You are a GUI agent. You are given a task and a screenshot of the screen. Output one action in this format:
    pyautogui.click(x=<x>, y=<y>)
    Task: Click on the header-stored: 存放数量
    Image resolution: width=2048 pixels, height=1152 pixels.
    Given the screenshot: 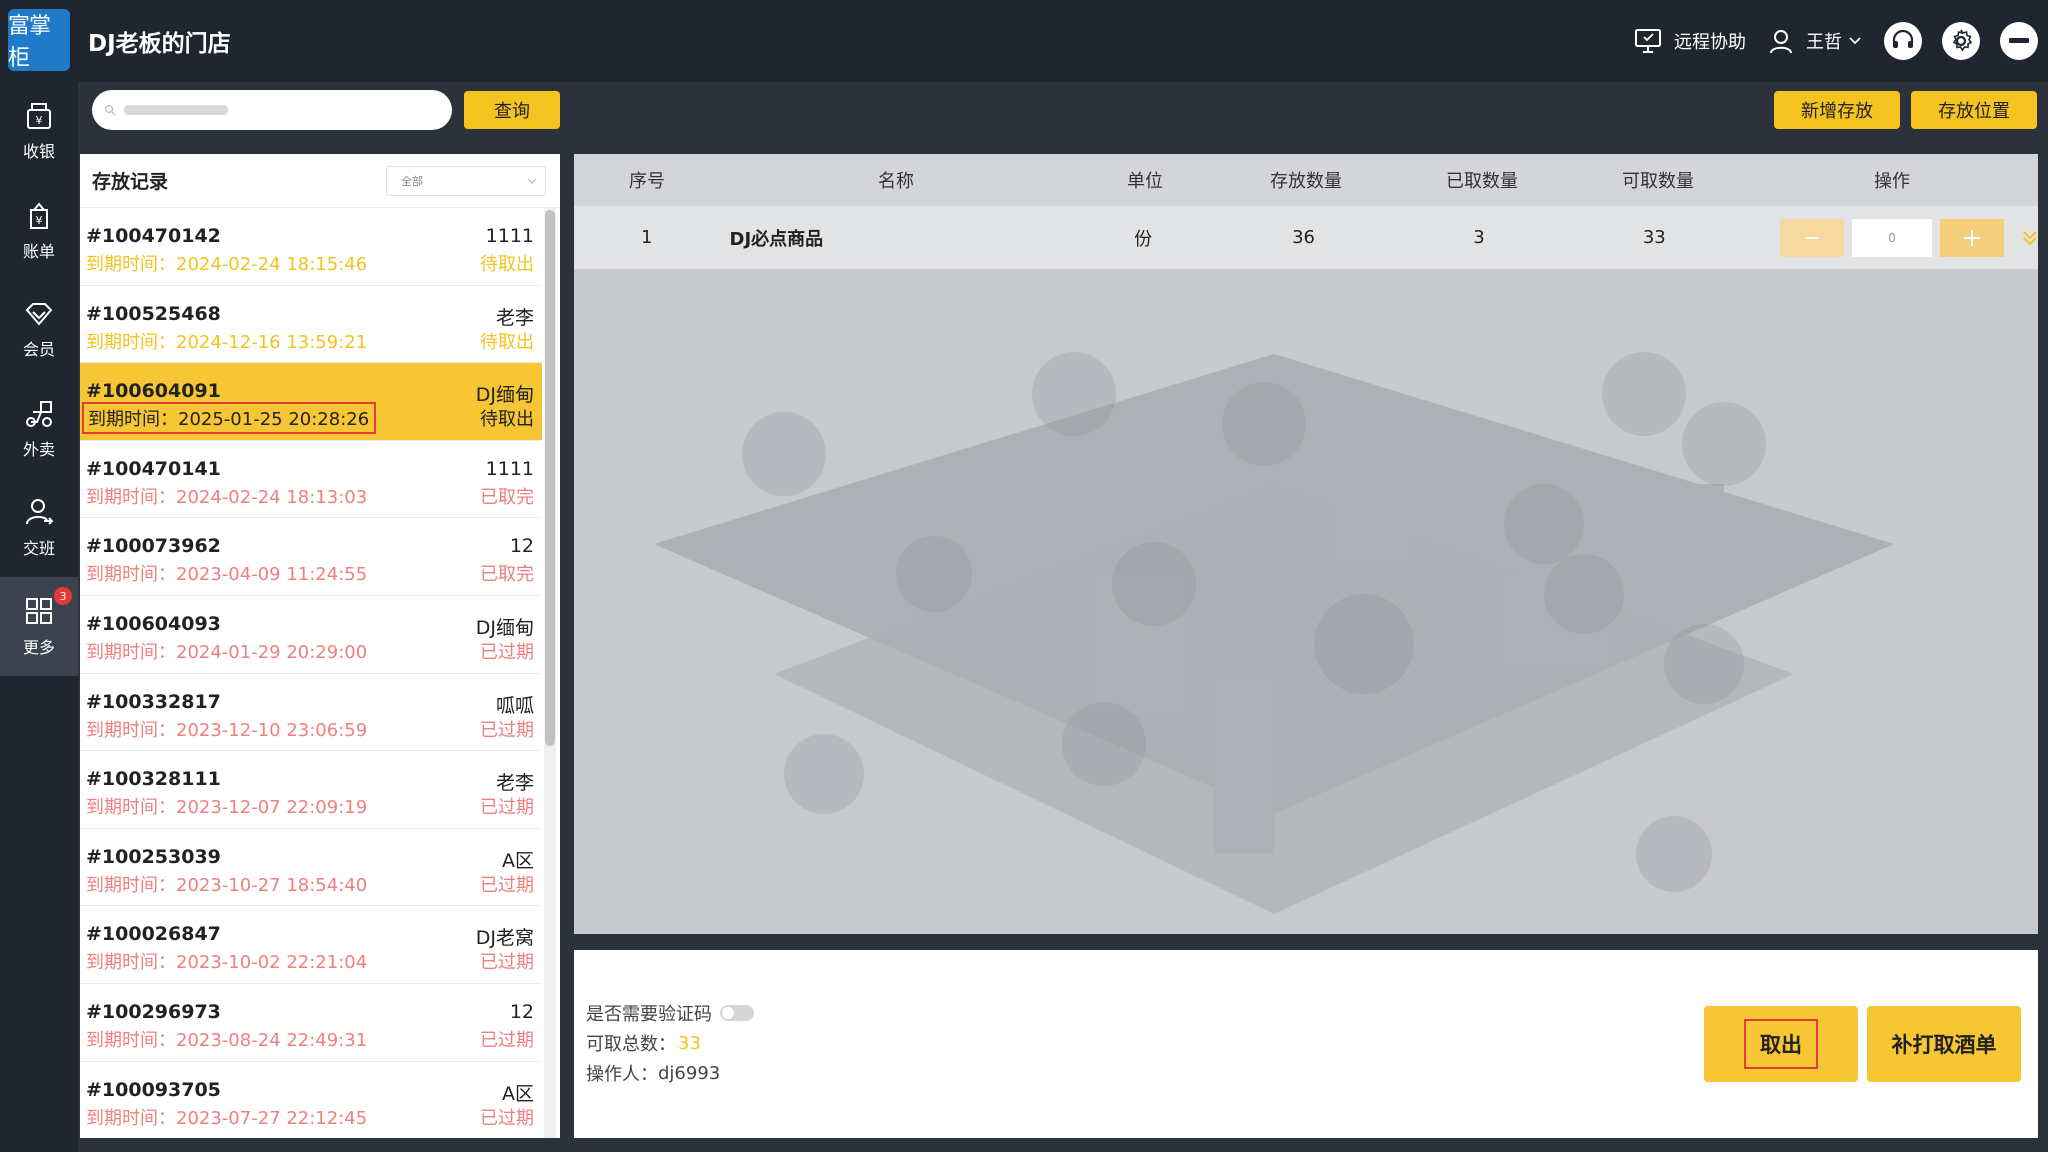 What is the action you would take?
    pyautogui.click(x=1306, y=181)
    